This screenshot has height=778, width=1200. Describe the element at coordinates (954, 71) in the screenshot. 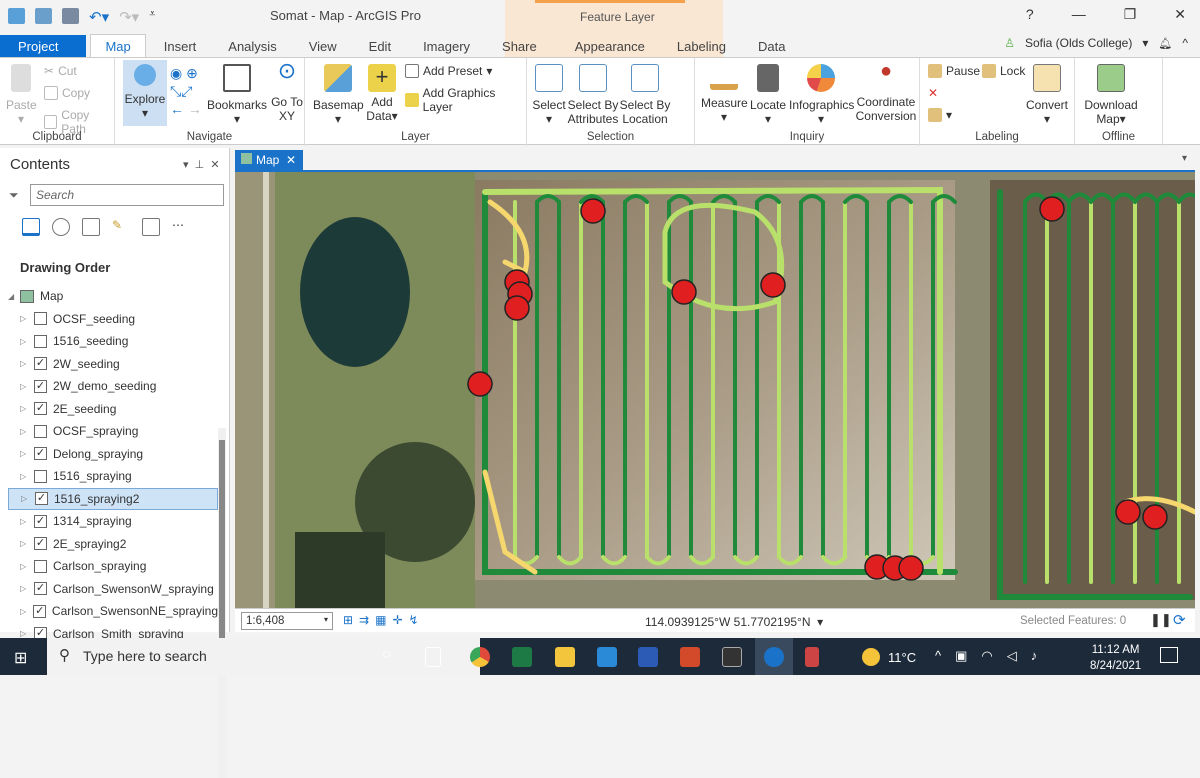

I see `pause-labeling-button: Pause` at that location.